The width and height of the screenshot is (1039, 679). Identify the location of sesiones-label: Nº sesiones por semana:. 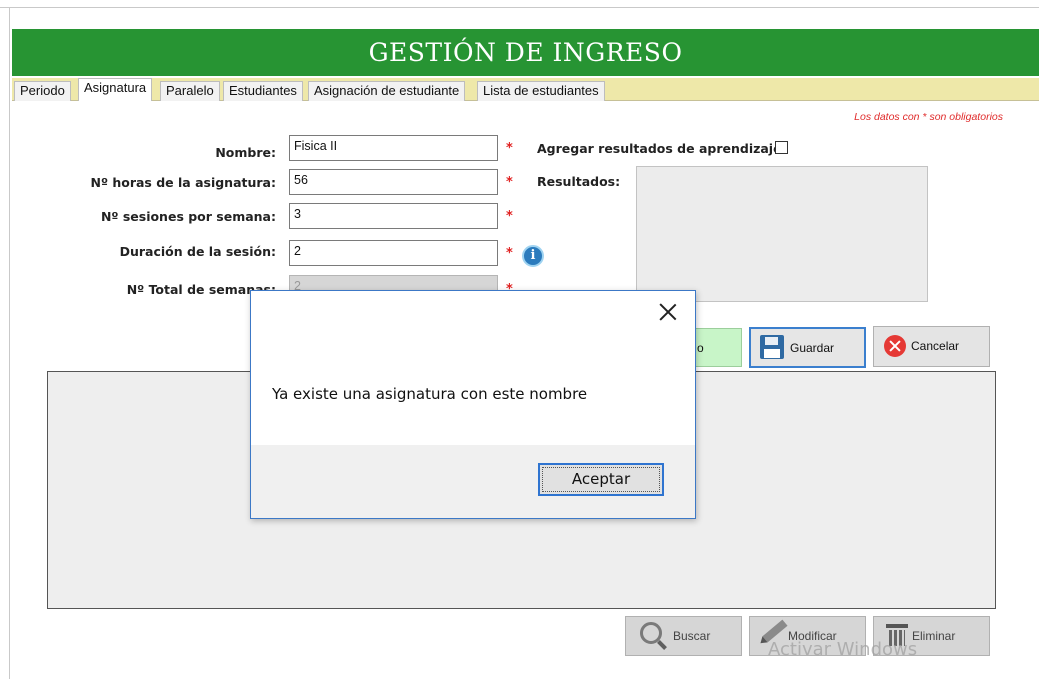
(188, 216).